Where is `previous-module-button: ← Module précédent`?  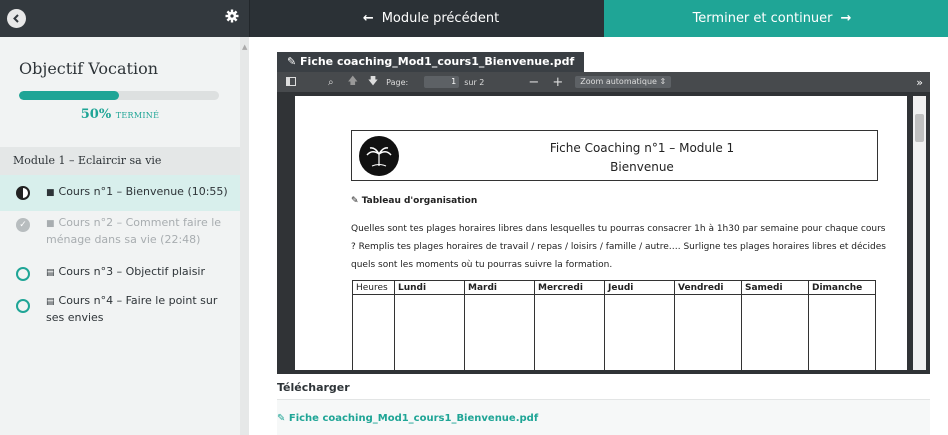
previous-module-button: ← Module précédent is located at coordinates (426, 18).